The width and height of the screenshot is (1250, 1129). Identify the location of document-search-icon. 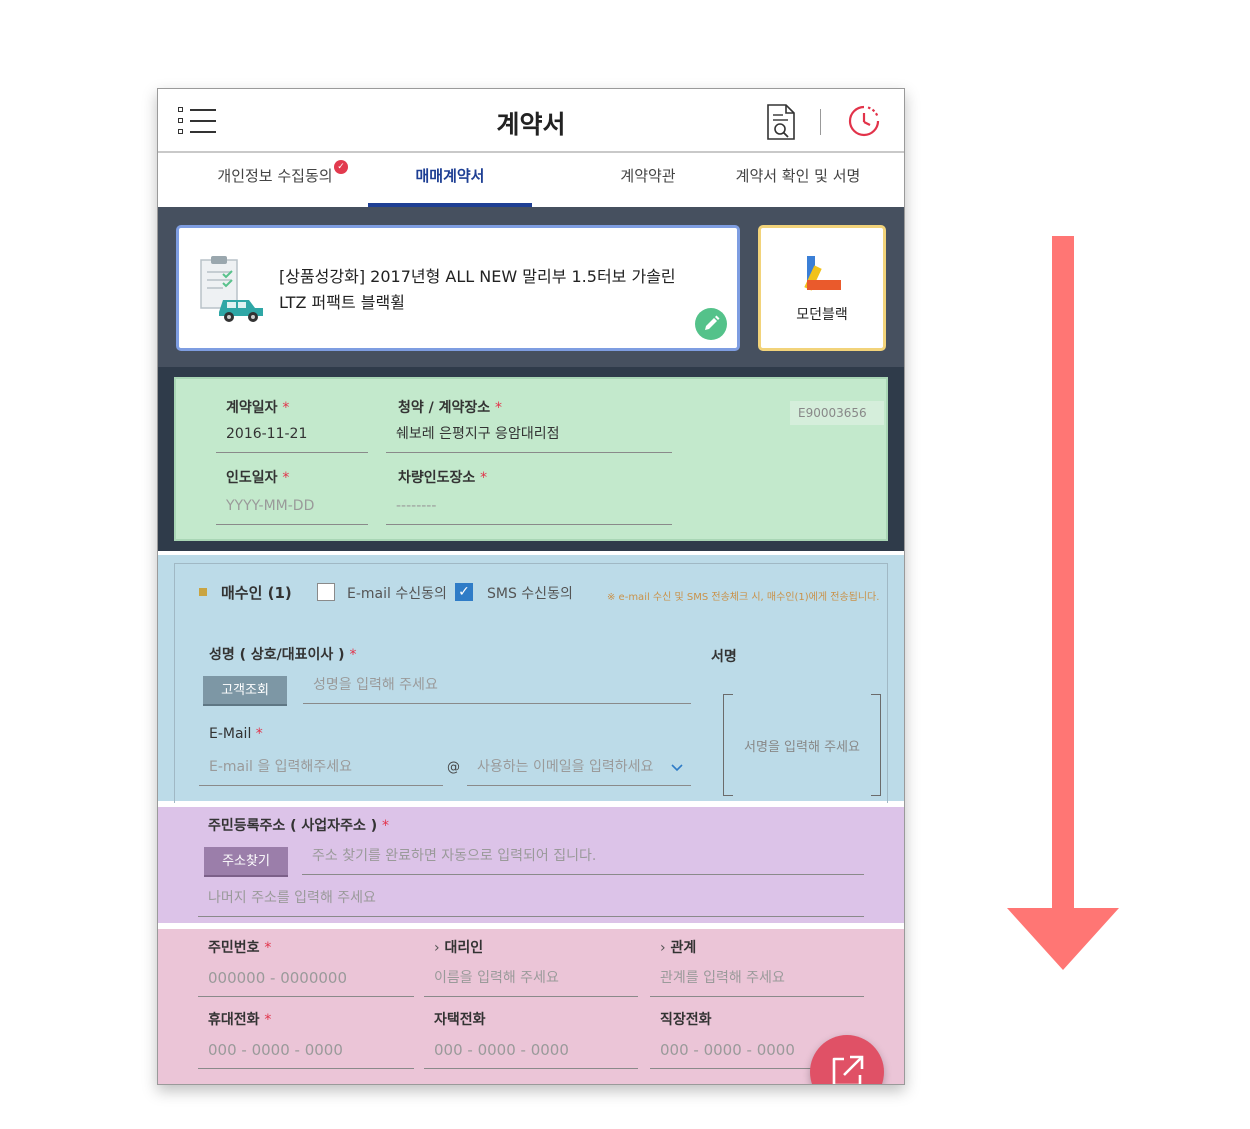
(781, 122).